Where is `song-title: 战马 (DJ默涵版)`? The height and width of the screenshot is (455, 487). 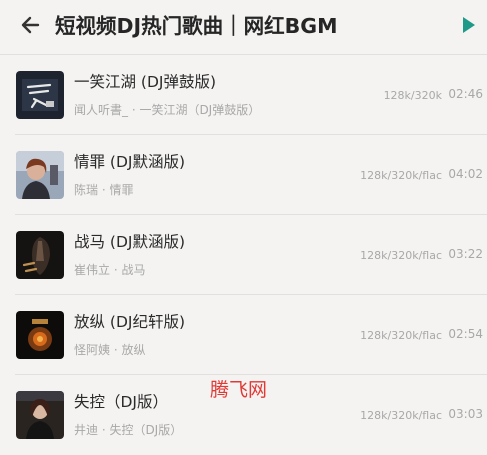
song-title: 战马 (DJ默涵版) is located at coordinates (130, 242).